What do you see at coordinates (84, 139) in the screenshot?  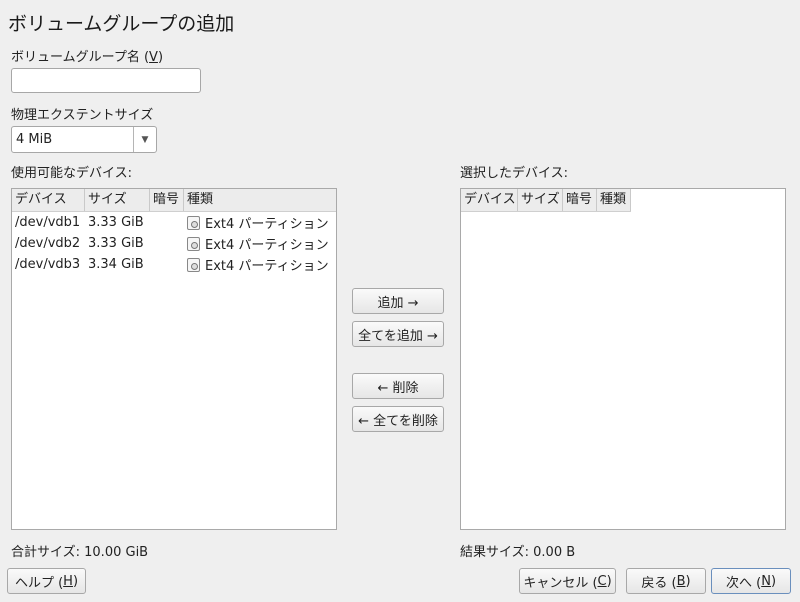 I see `extent-size-combo: 4 MiB ▼` at bounding box center [84, 139].